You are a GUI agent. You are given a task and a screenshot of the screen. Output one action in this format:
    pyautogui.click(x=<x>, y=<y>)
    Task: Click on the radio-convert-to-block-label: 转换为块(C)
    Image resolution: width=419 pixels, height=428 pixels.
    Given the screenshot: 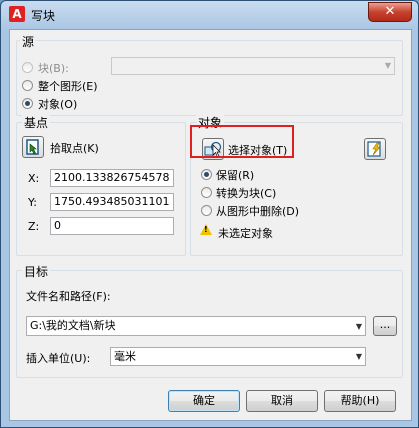 What is the action you would take?
    pyautogui.click(x=246, y=193)
    